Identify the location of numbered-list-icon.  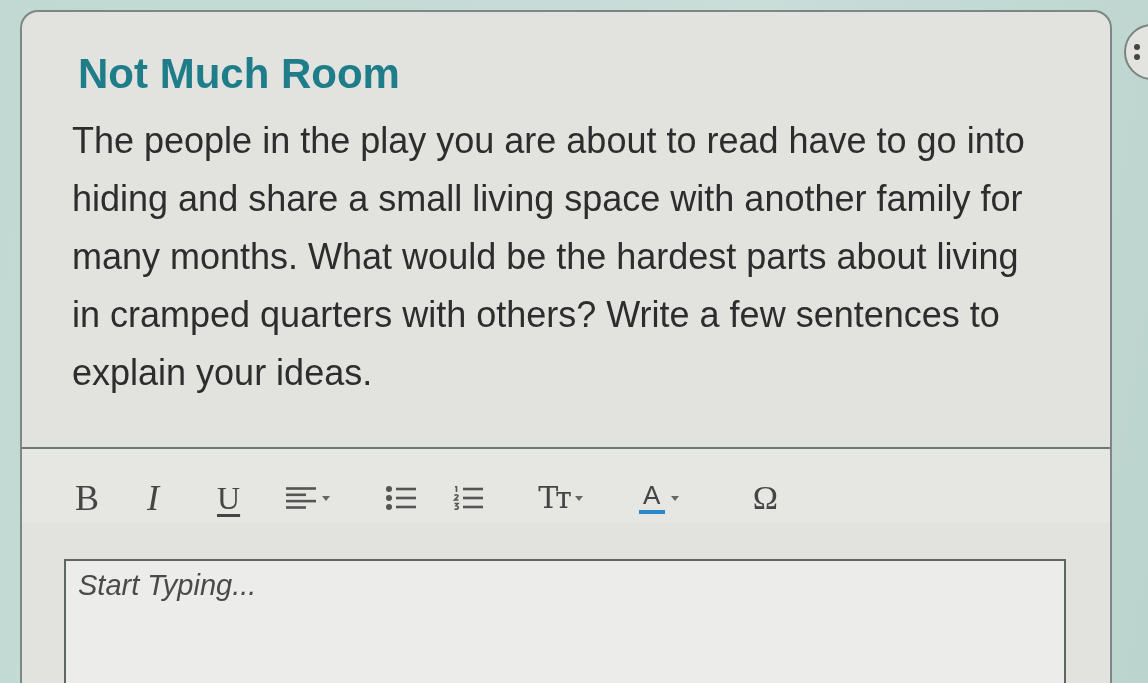
(468, 498).